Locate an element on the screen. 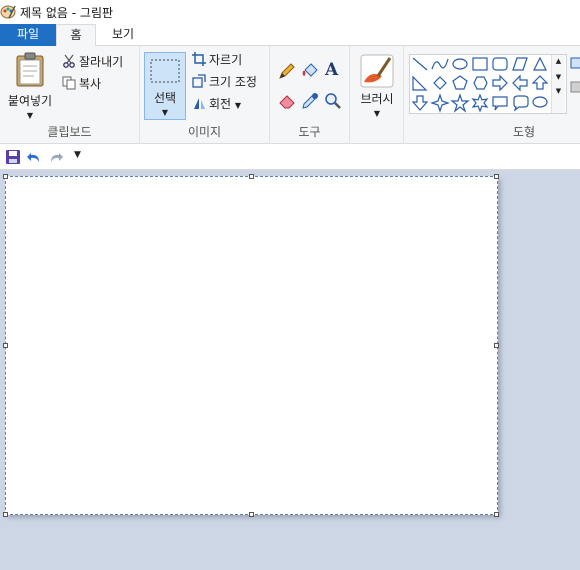 This screenshot has width=580, height=570. shapes-grid is located at coordinates (480, 84).